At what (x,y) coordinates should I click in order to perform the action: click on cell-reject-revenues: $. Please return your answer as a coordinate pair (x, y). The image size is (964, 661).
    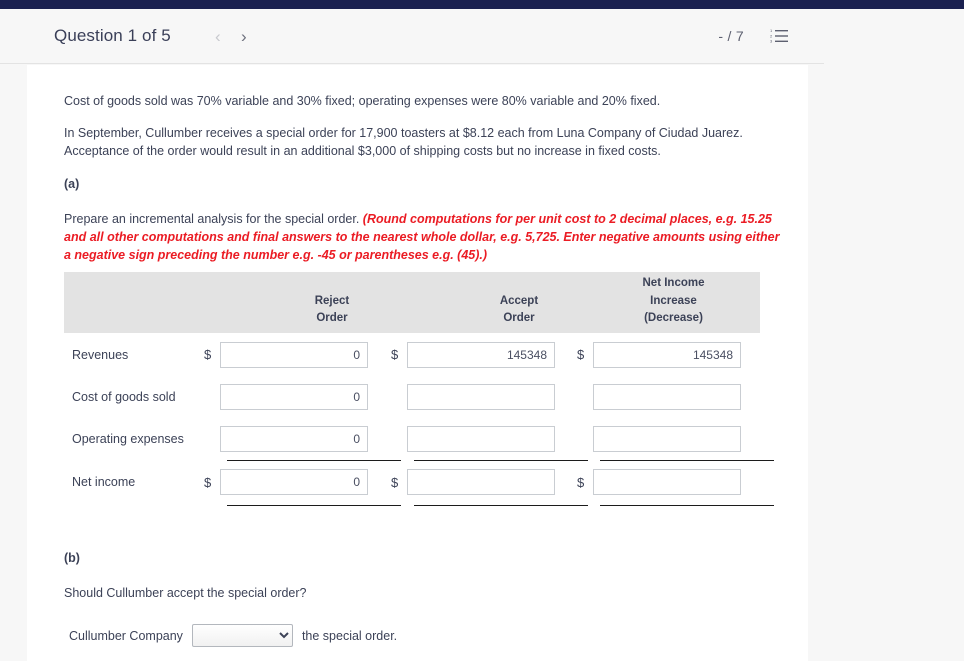
    Looking at the image, I should click on (286, 354).